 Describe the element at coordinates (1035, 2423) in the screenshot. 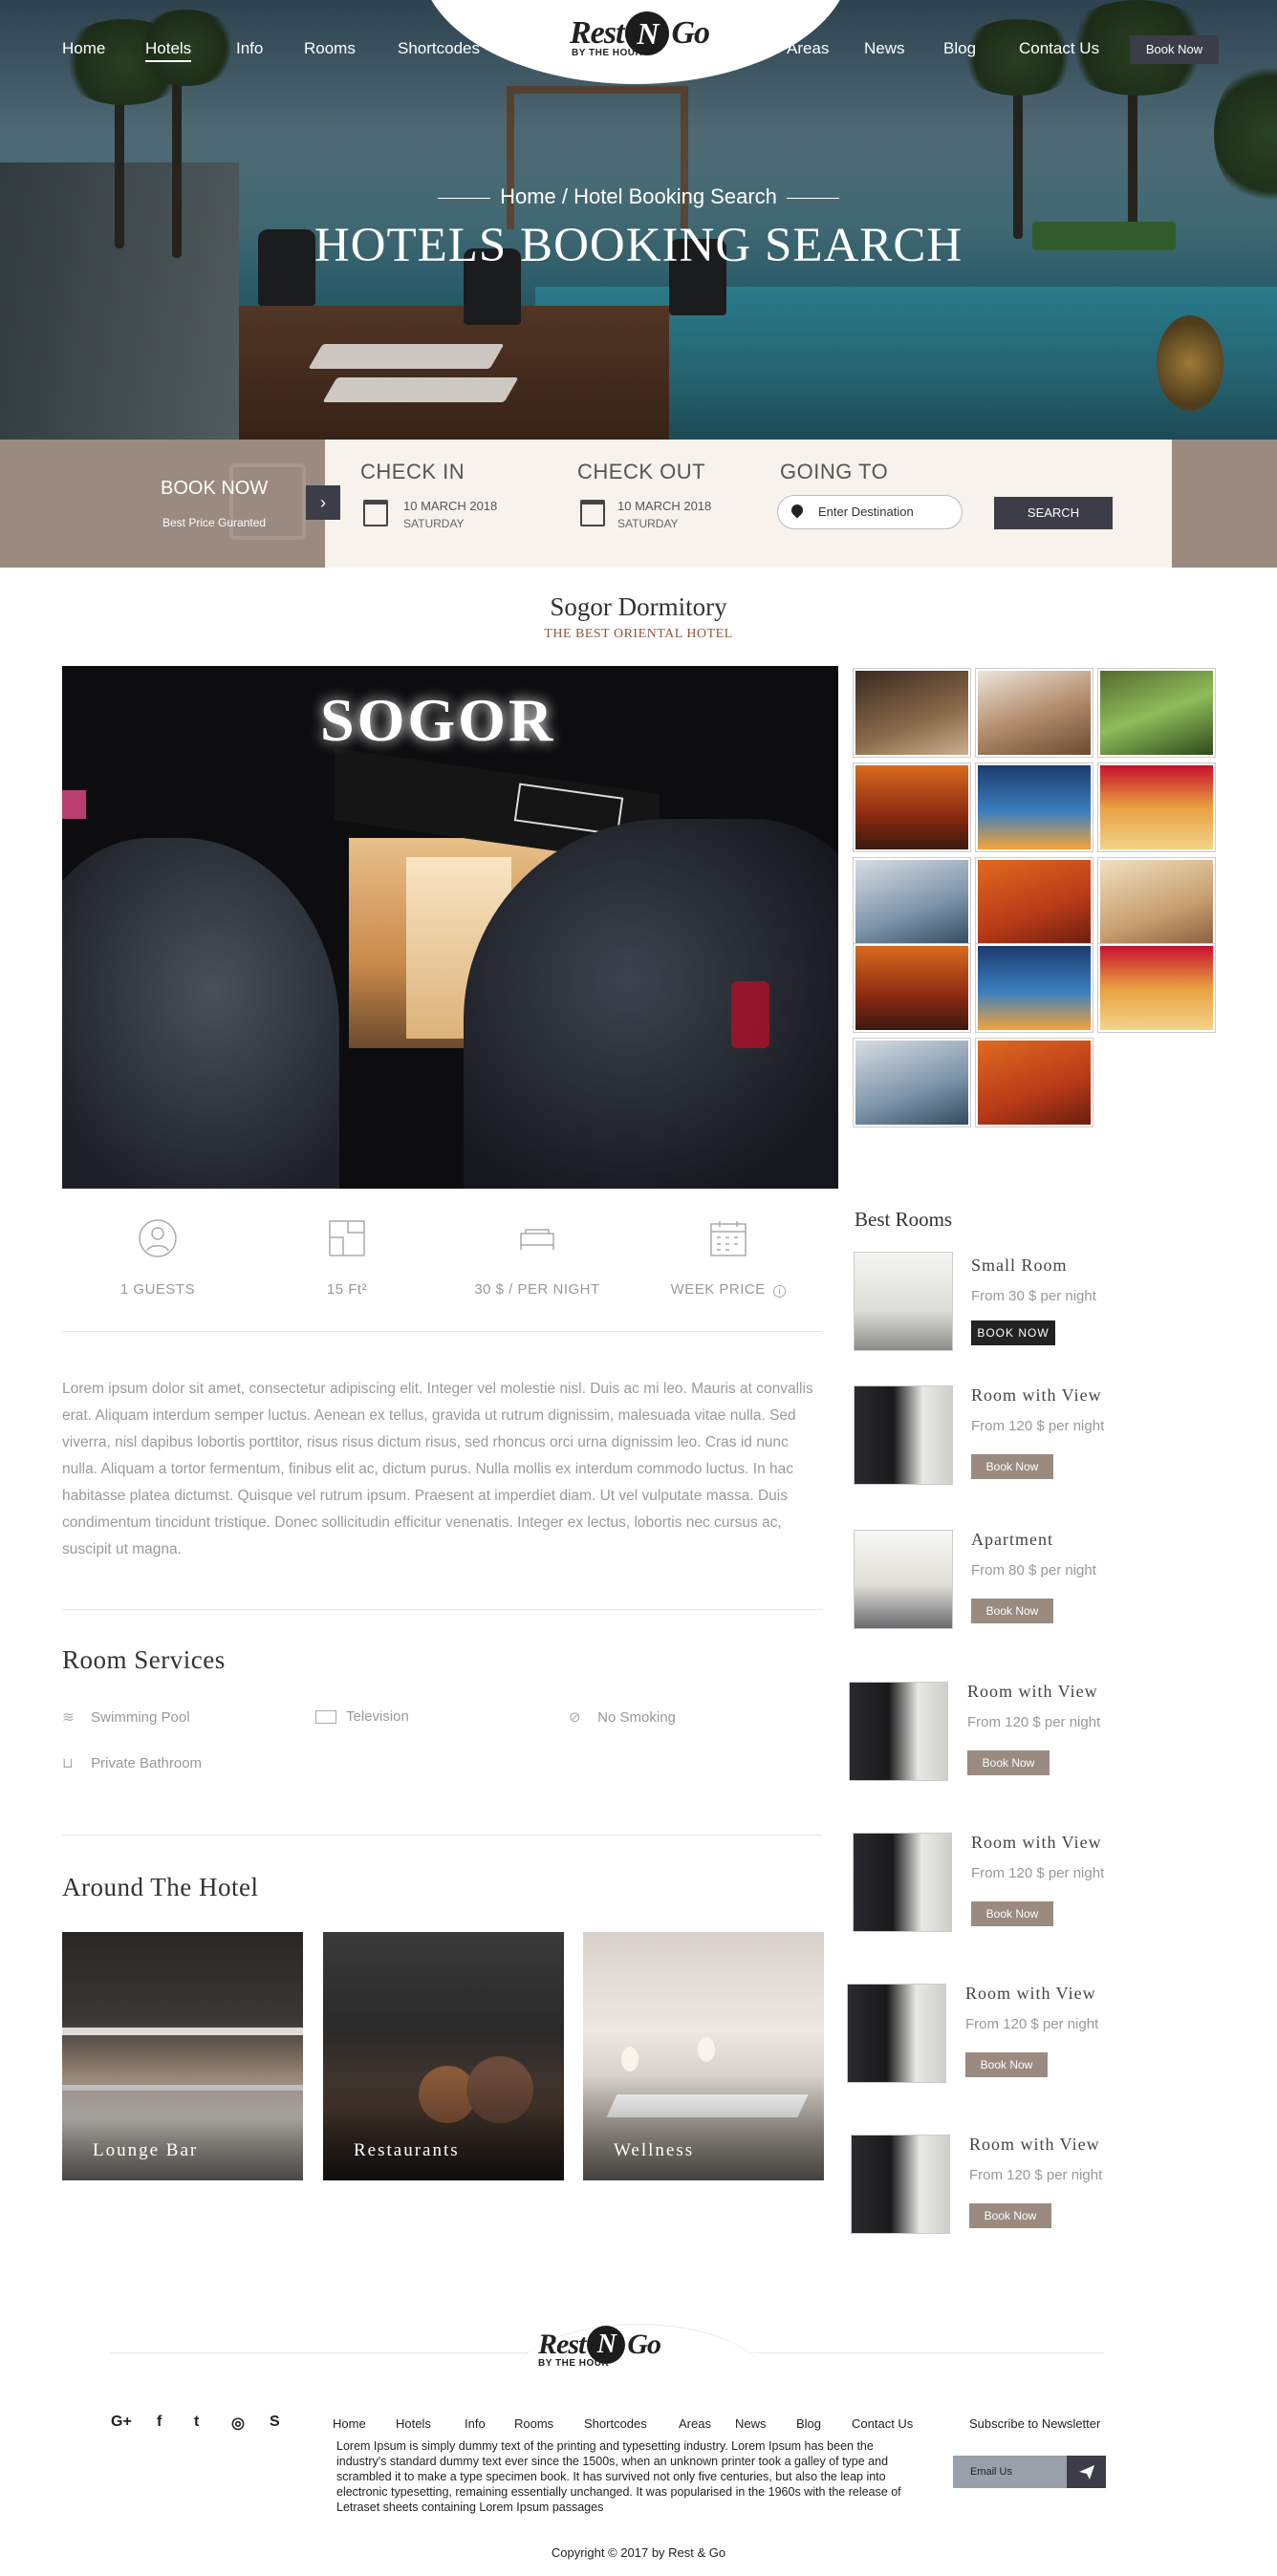

I see `newsletter-heading: Subscribe to Newsletter` at that location.